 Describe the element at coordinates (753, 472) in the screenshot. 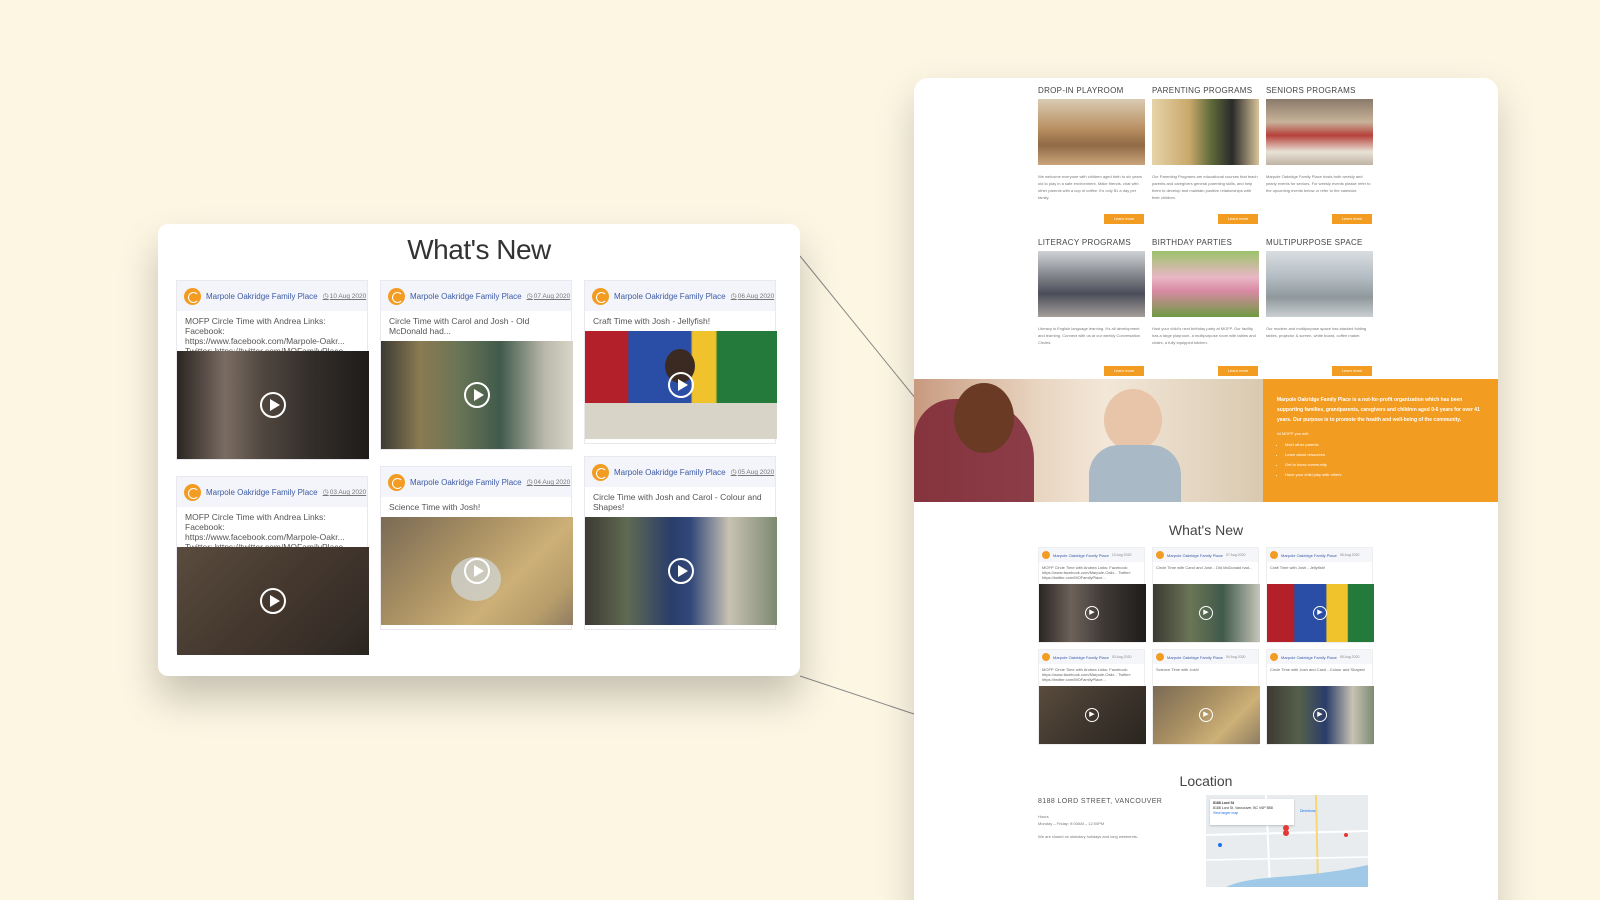

I see `feed-date: ◷05 Aug 2020` at that location.